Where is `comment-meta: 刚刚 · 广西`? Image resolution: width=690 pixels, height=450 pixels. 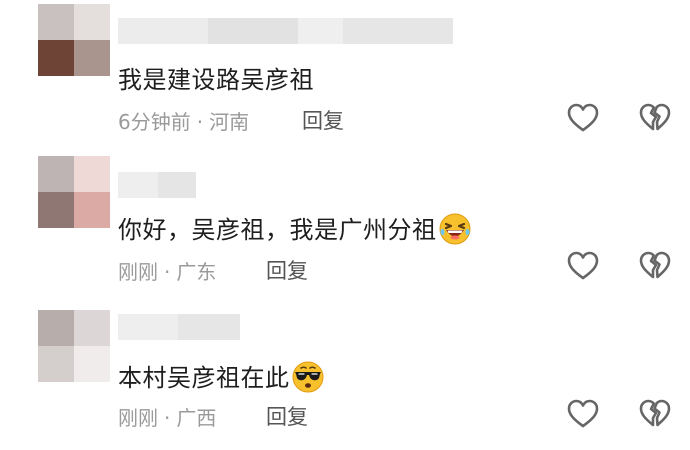
comment-meta: 刚刚 · 广西 is located at coordinates (167, 416).